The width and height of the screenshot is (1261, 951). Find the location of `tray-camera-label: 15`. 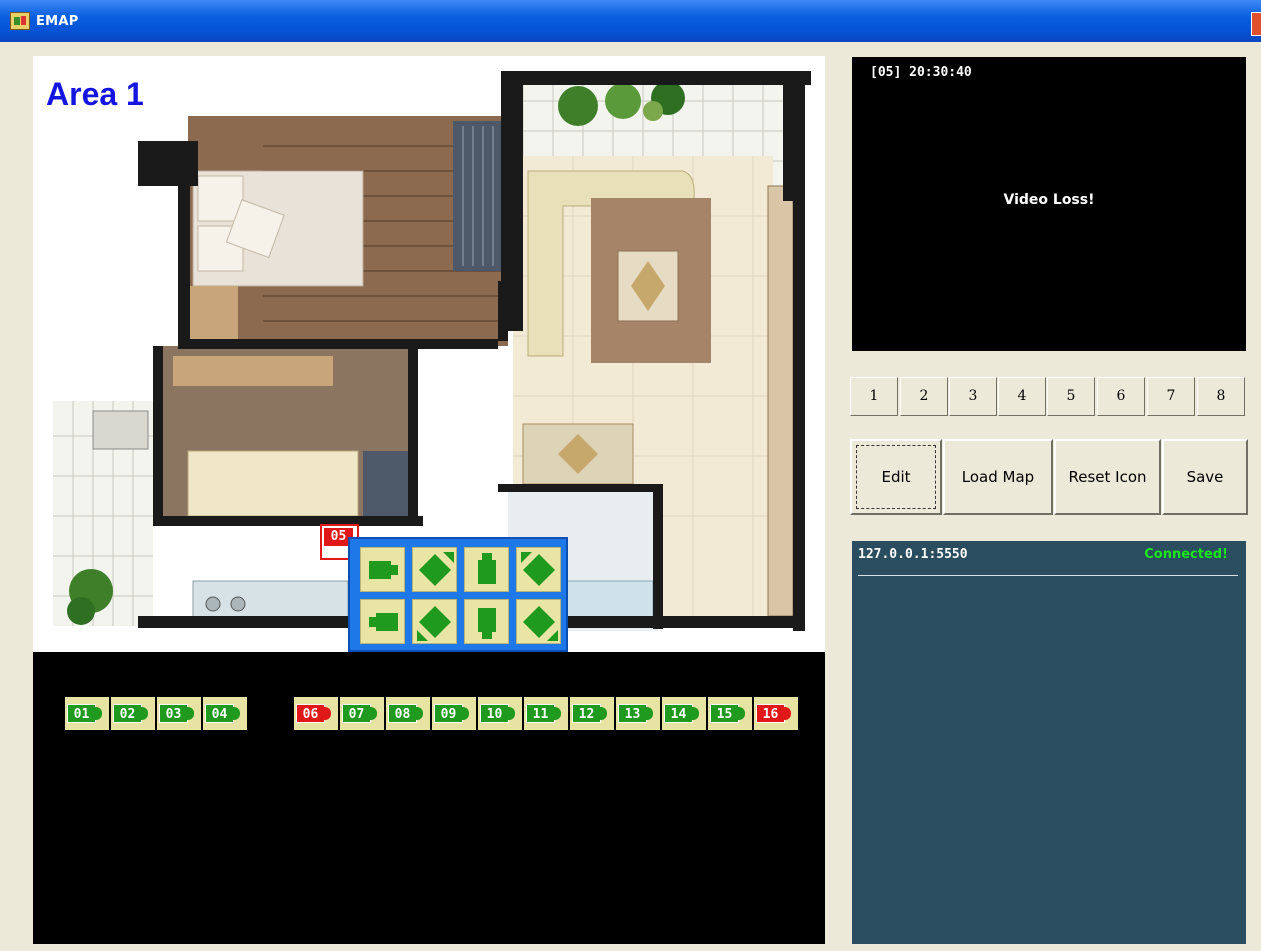

tray-camera-label: 15 is located at coordinates (724, 713).